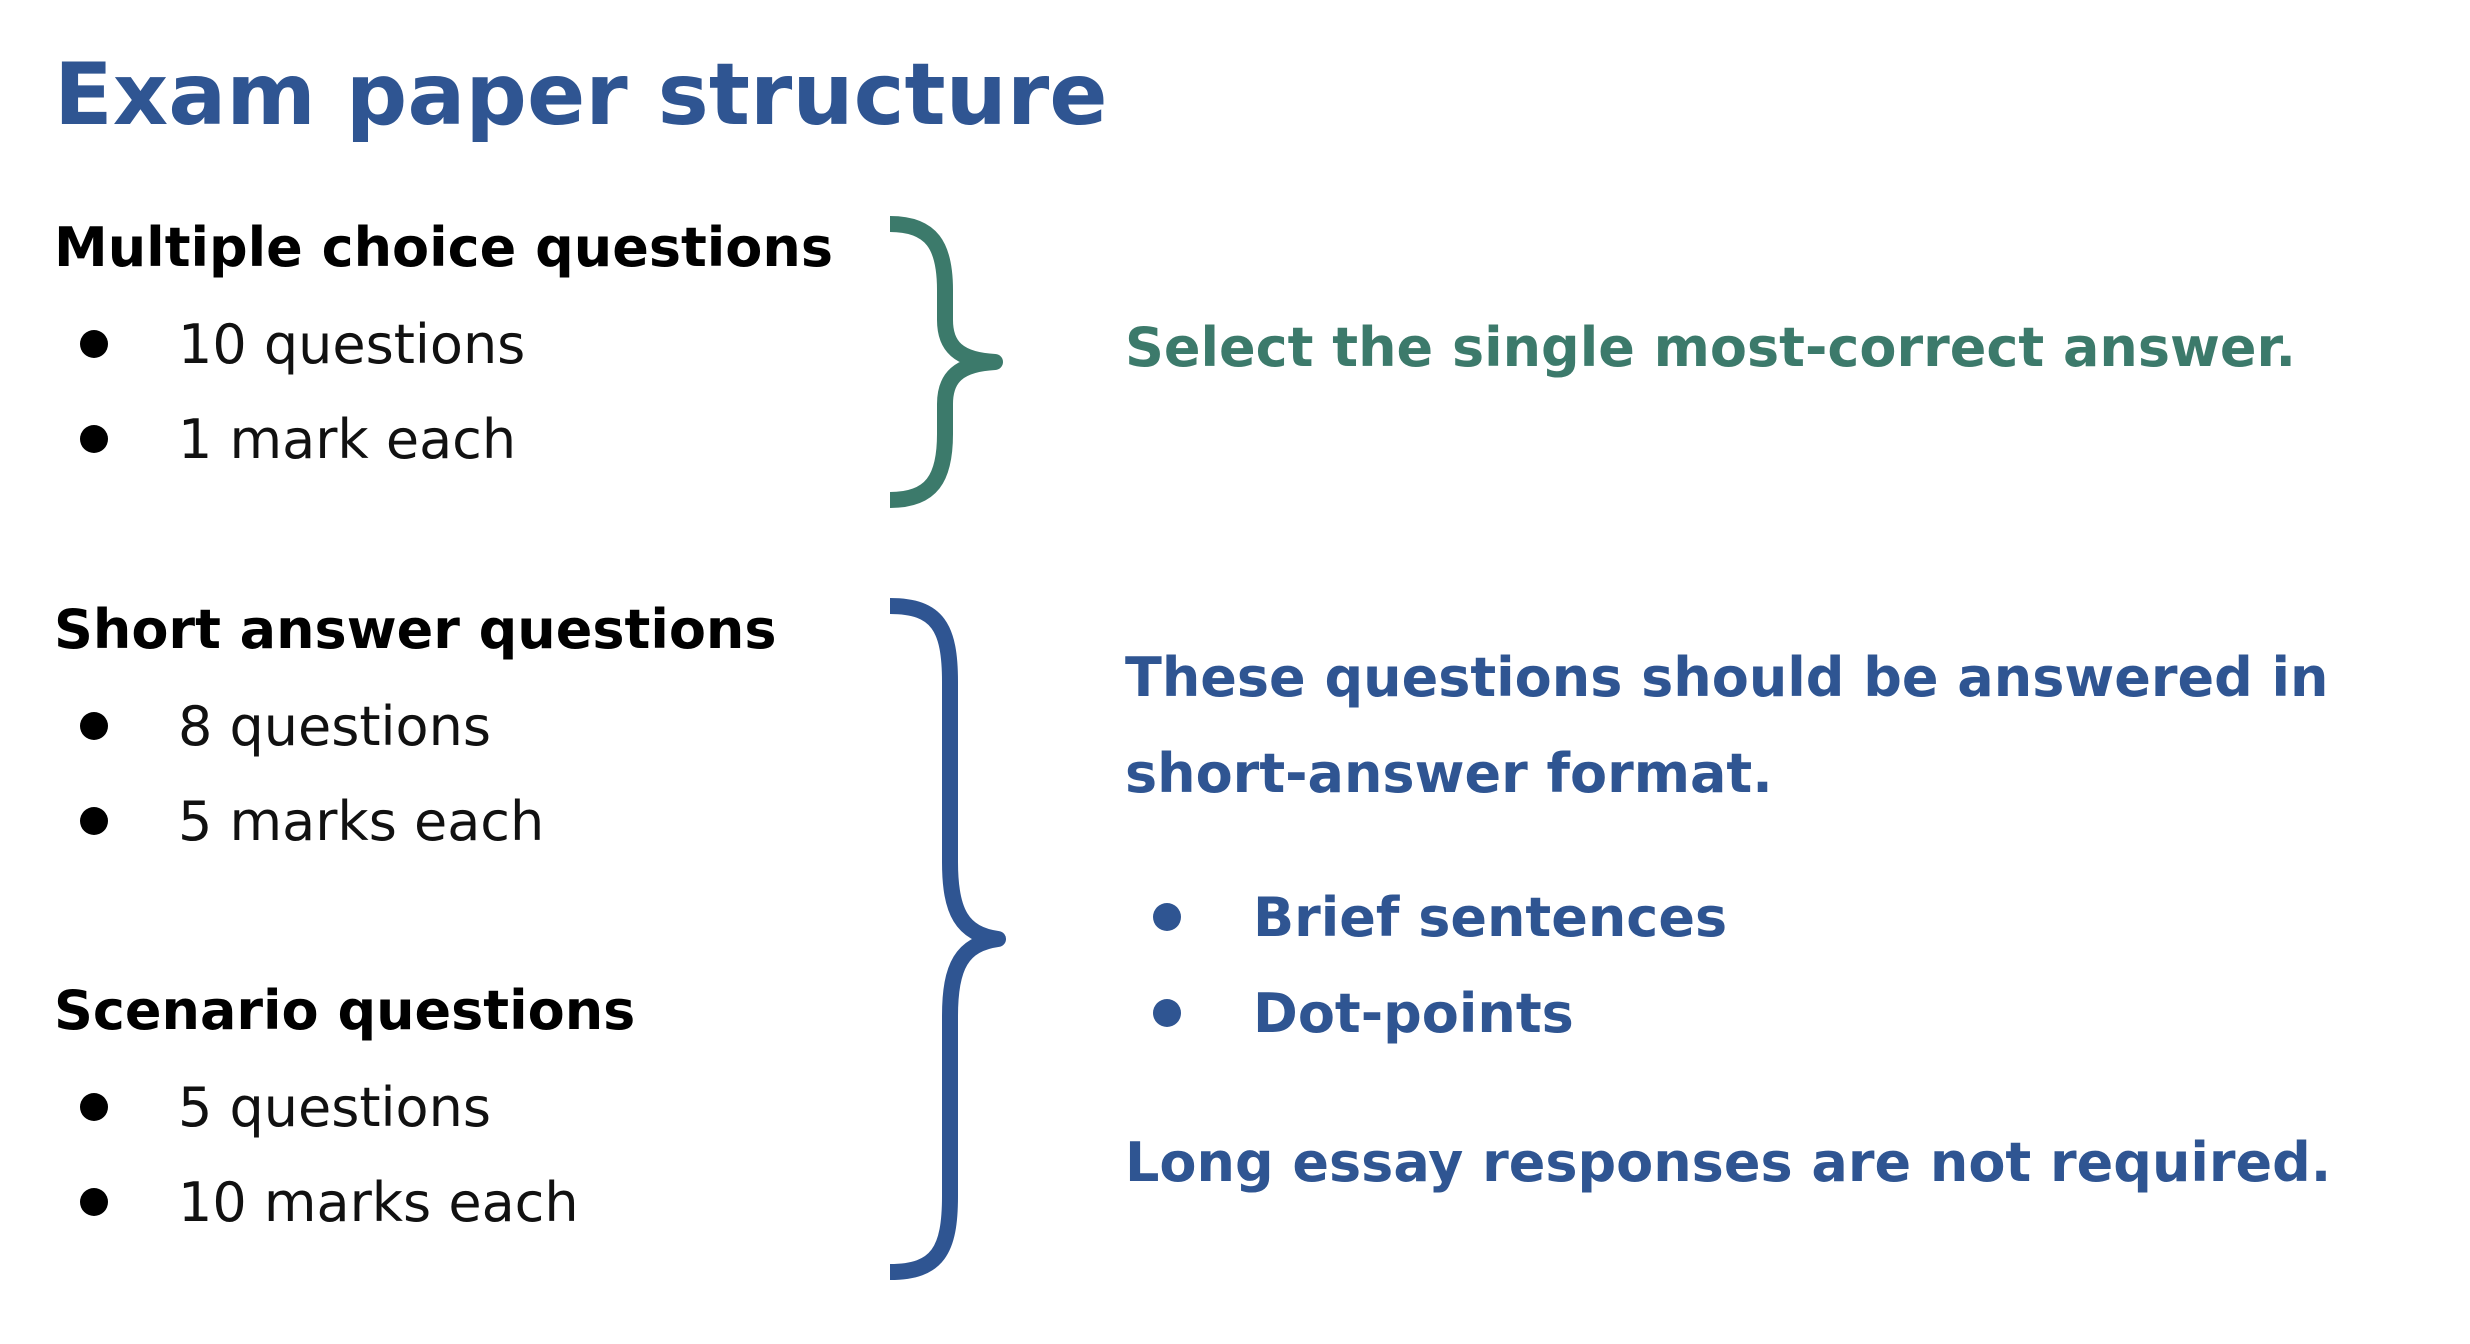 This screenshot has width=2470, height=1344. I want to click on page-title: Exam paper structure, so click(581, 95).